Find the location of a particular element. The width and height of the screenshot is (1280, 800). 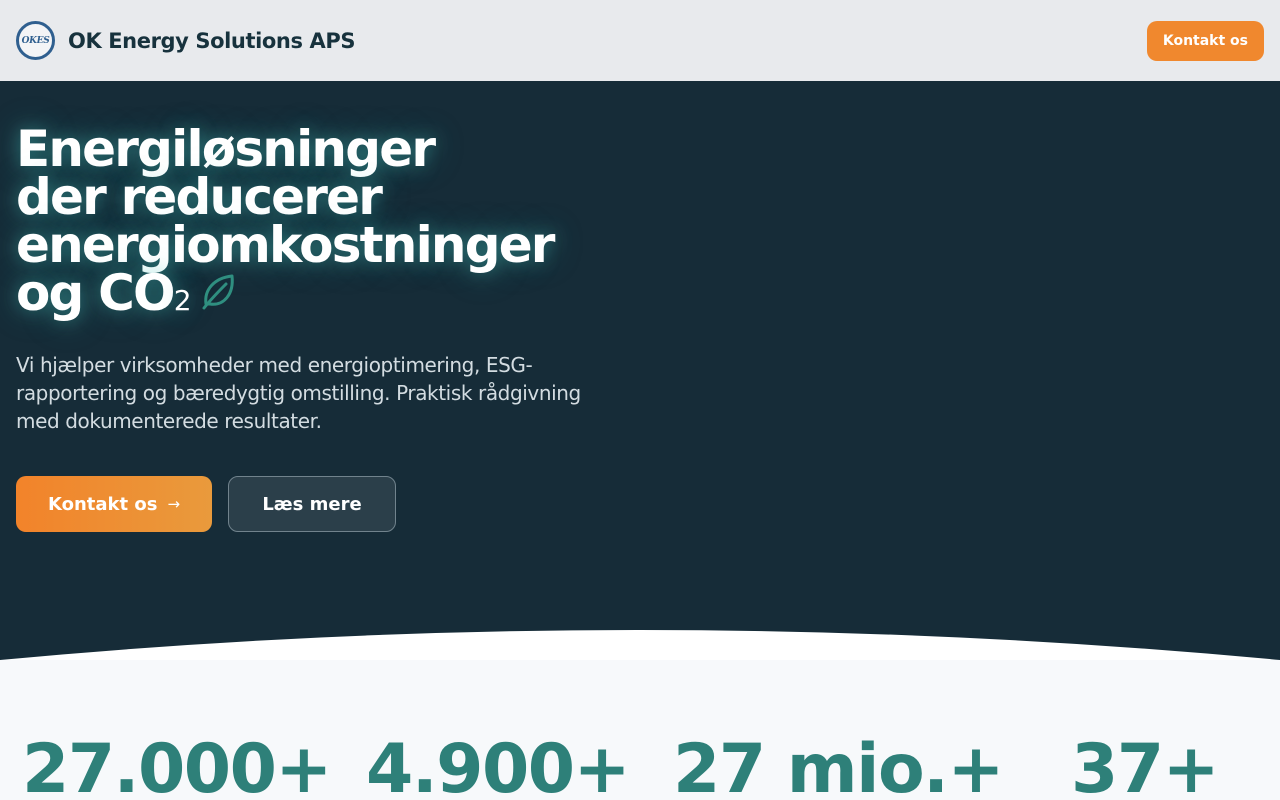

hero-contact-button: Kontakt os → is located at coordinates (114, 504).